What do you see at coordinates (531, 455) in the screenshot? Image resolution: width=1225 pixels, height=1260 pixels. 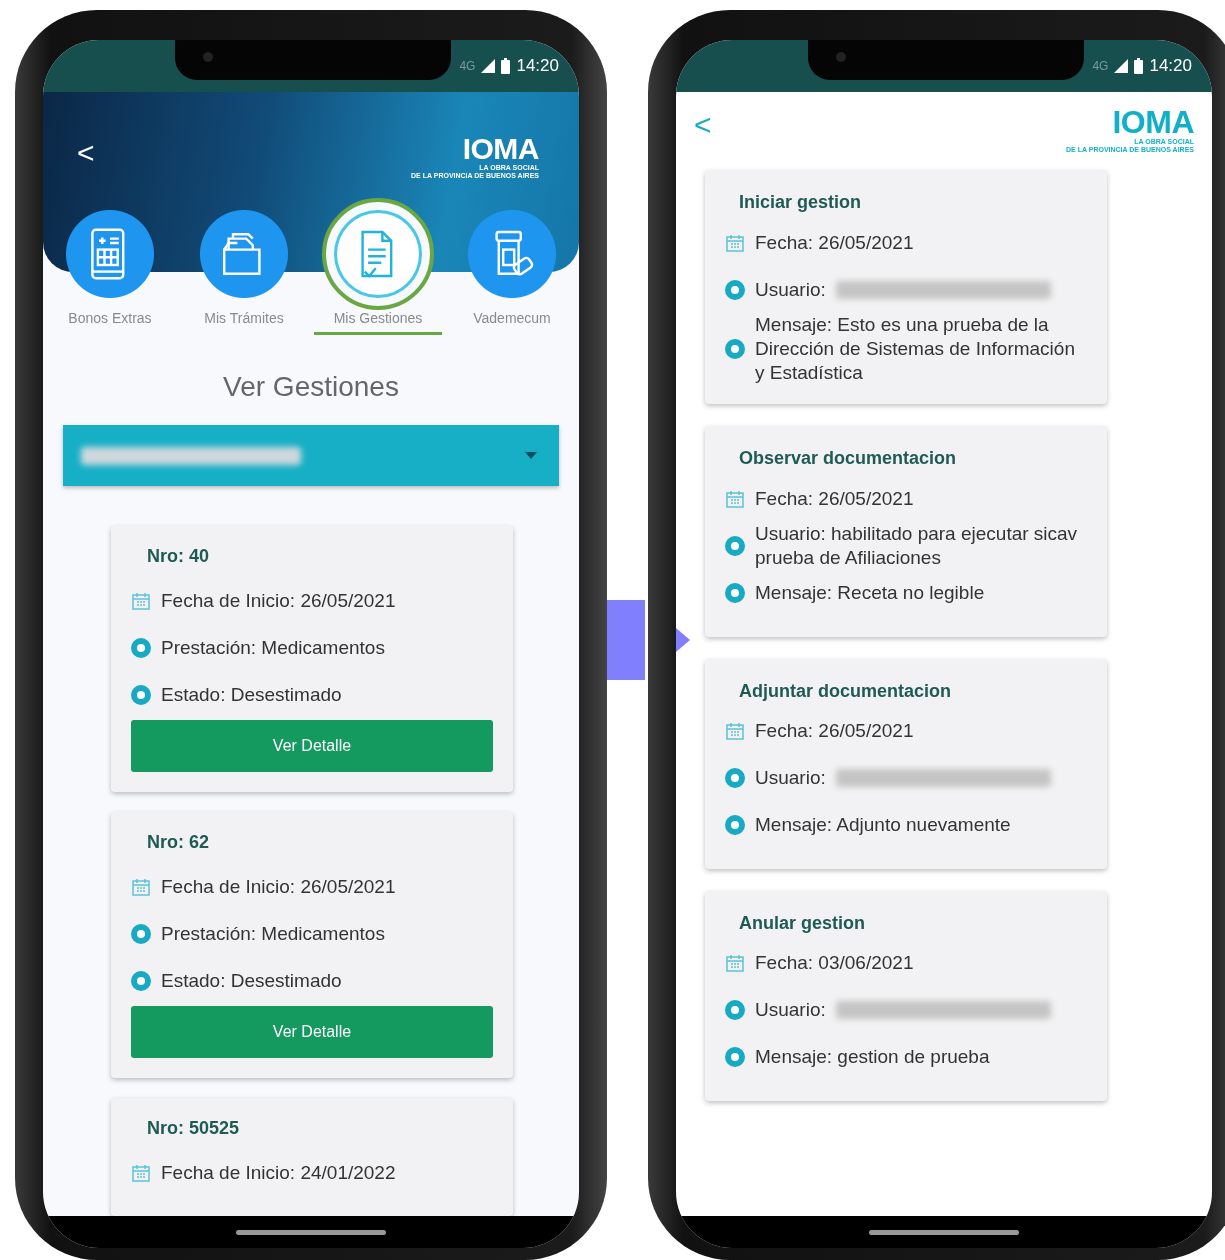 I see `caret-icon` at bounding box center [531, 455].